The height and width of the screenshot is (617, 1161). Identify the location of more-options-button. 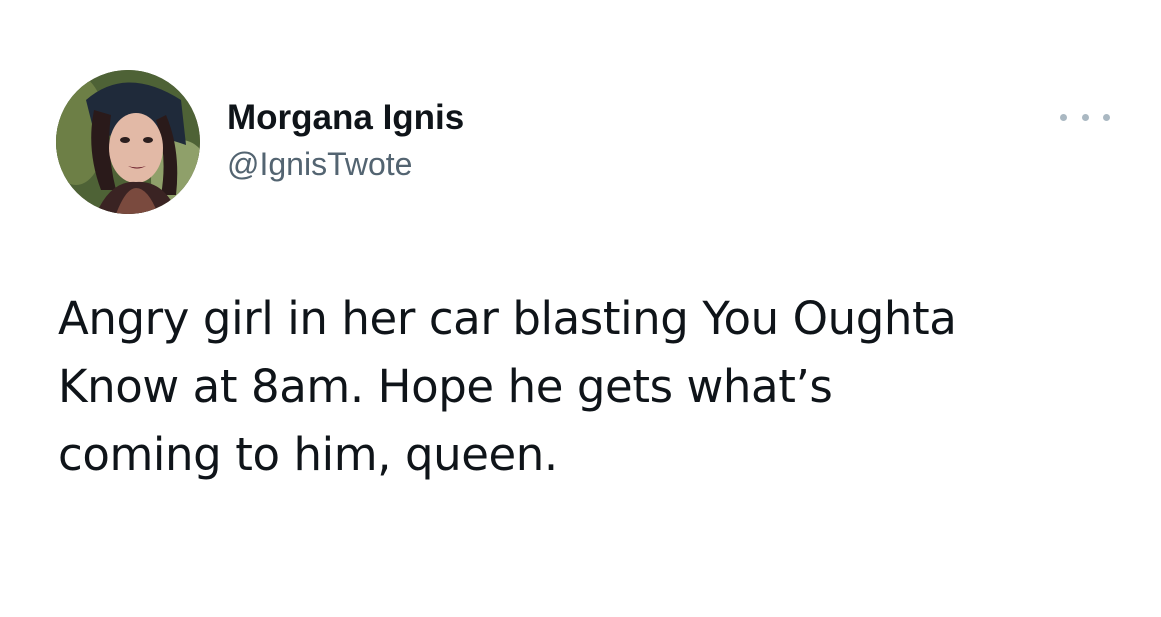
(1085, 117).